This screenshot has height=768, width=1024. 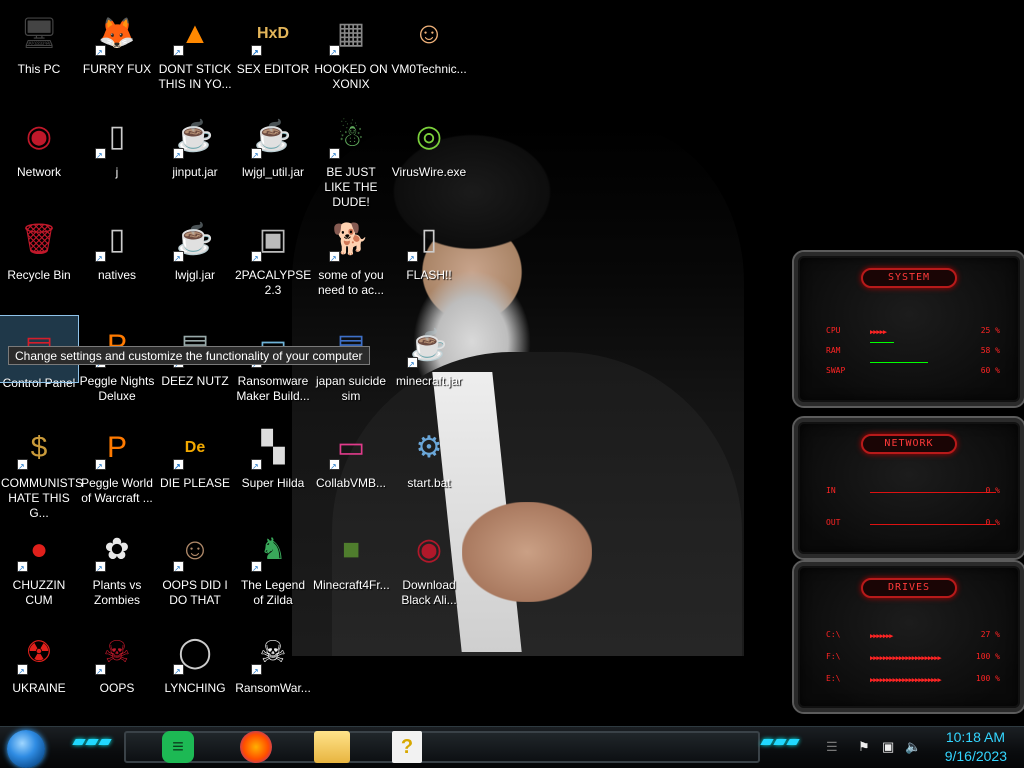 What do you see at coordinates (992, 490) in the screenshot?
I see `net-in-value: 0 %` at bounding box center [992, 490].